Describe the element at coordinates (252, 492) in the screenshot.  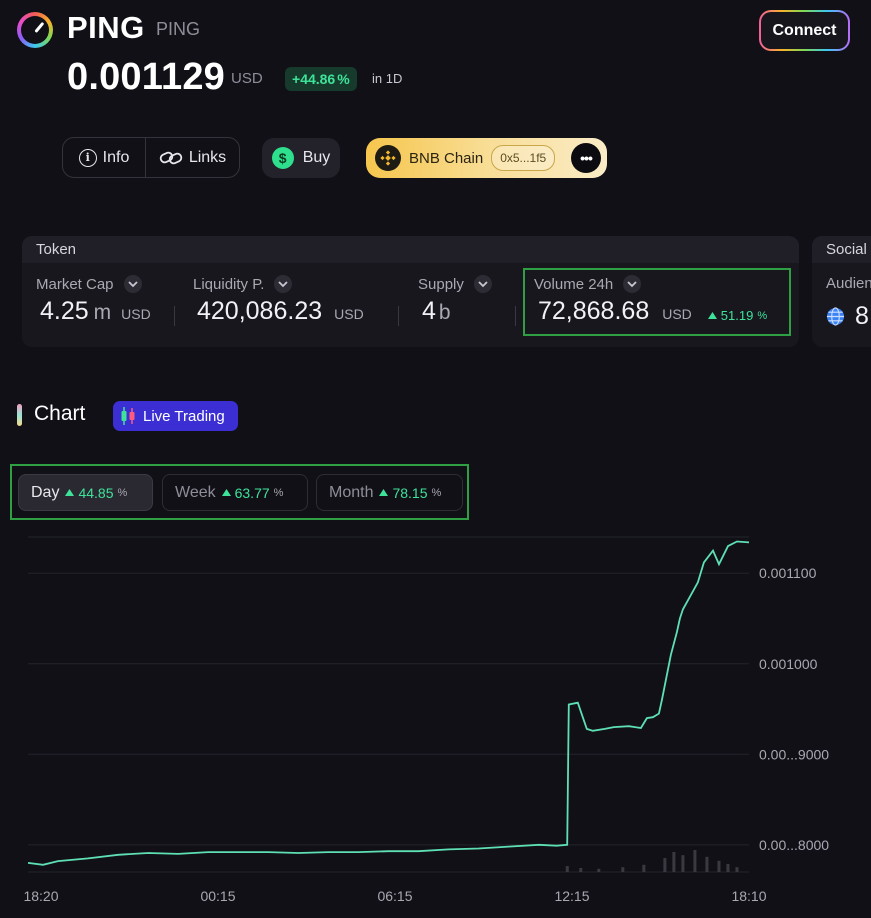
I see `period-change: 63.77` at that location.